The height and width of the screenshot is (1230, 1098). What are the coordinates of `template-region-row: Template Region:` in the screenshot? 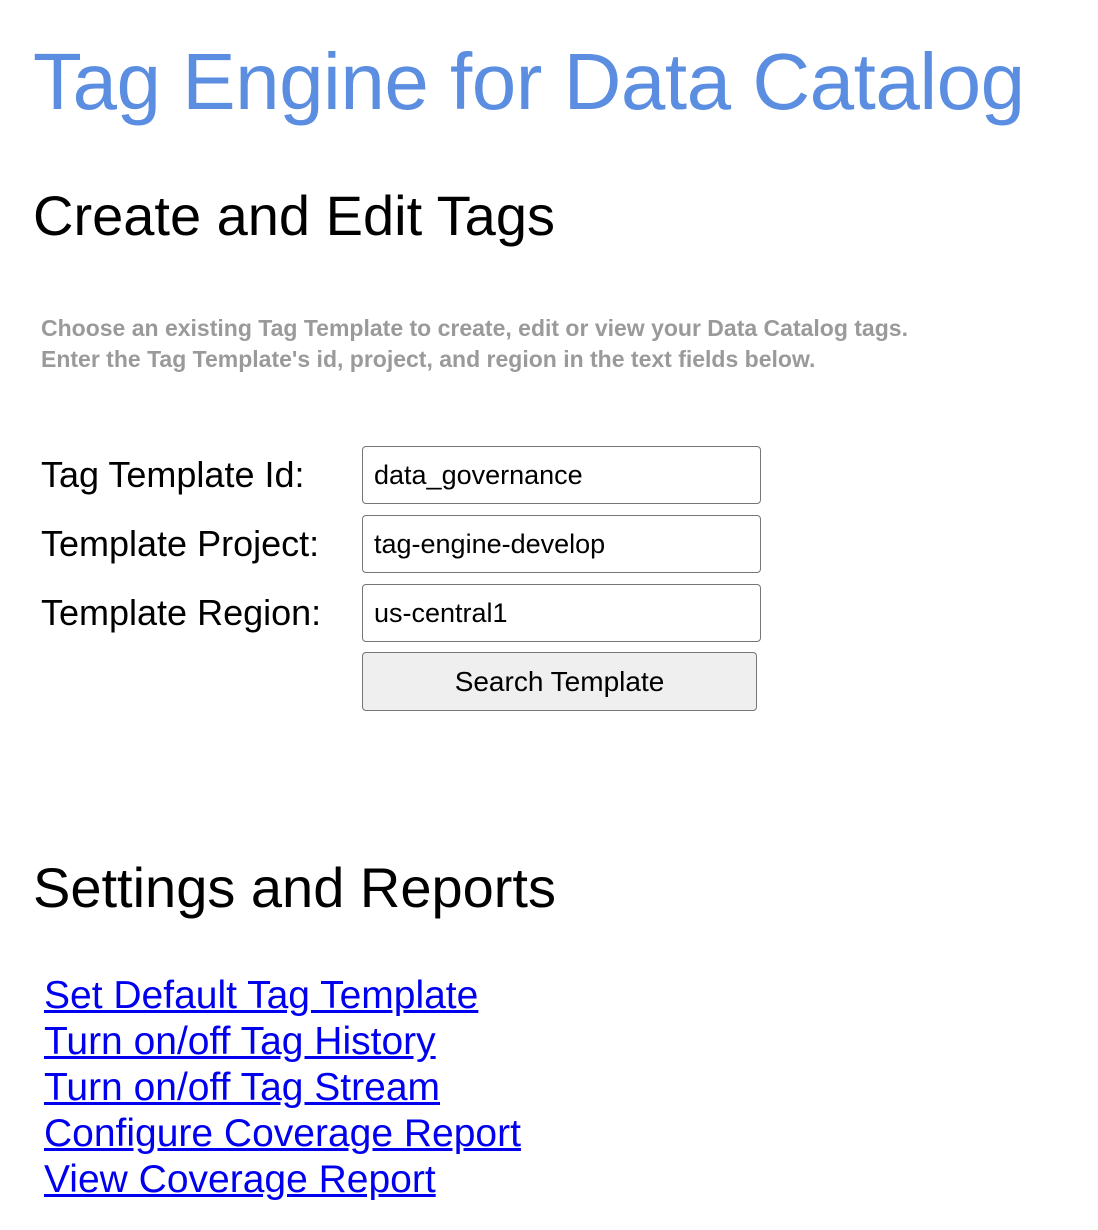 It's located at (401, 613).